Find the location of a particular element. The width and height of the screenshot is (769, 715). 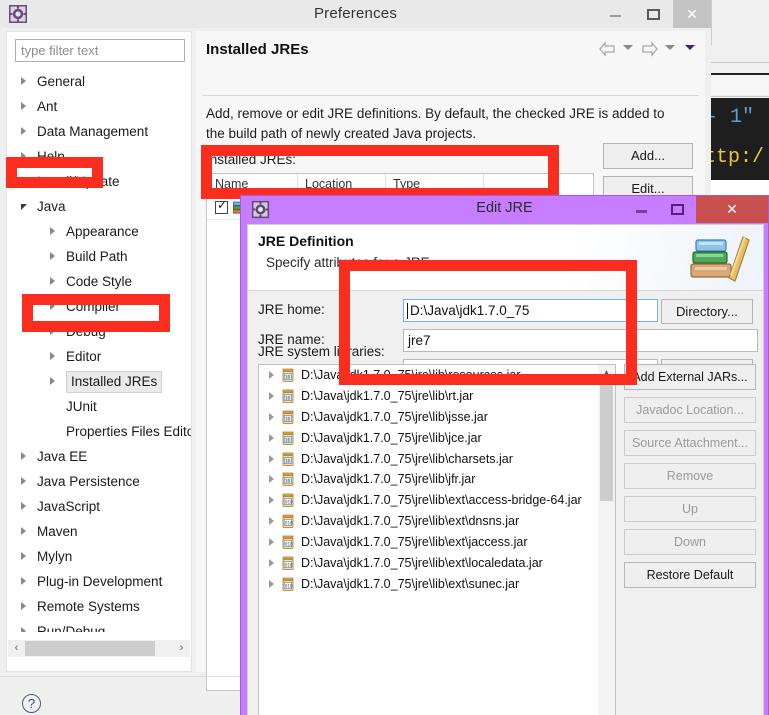

column-header-type: Type is located at coordinates (406, 184).